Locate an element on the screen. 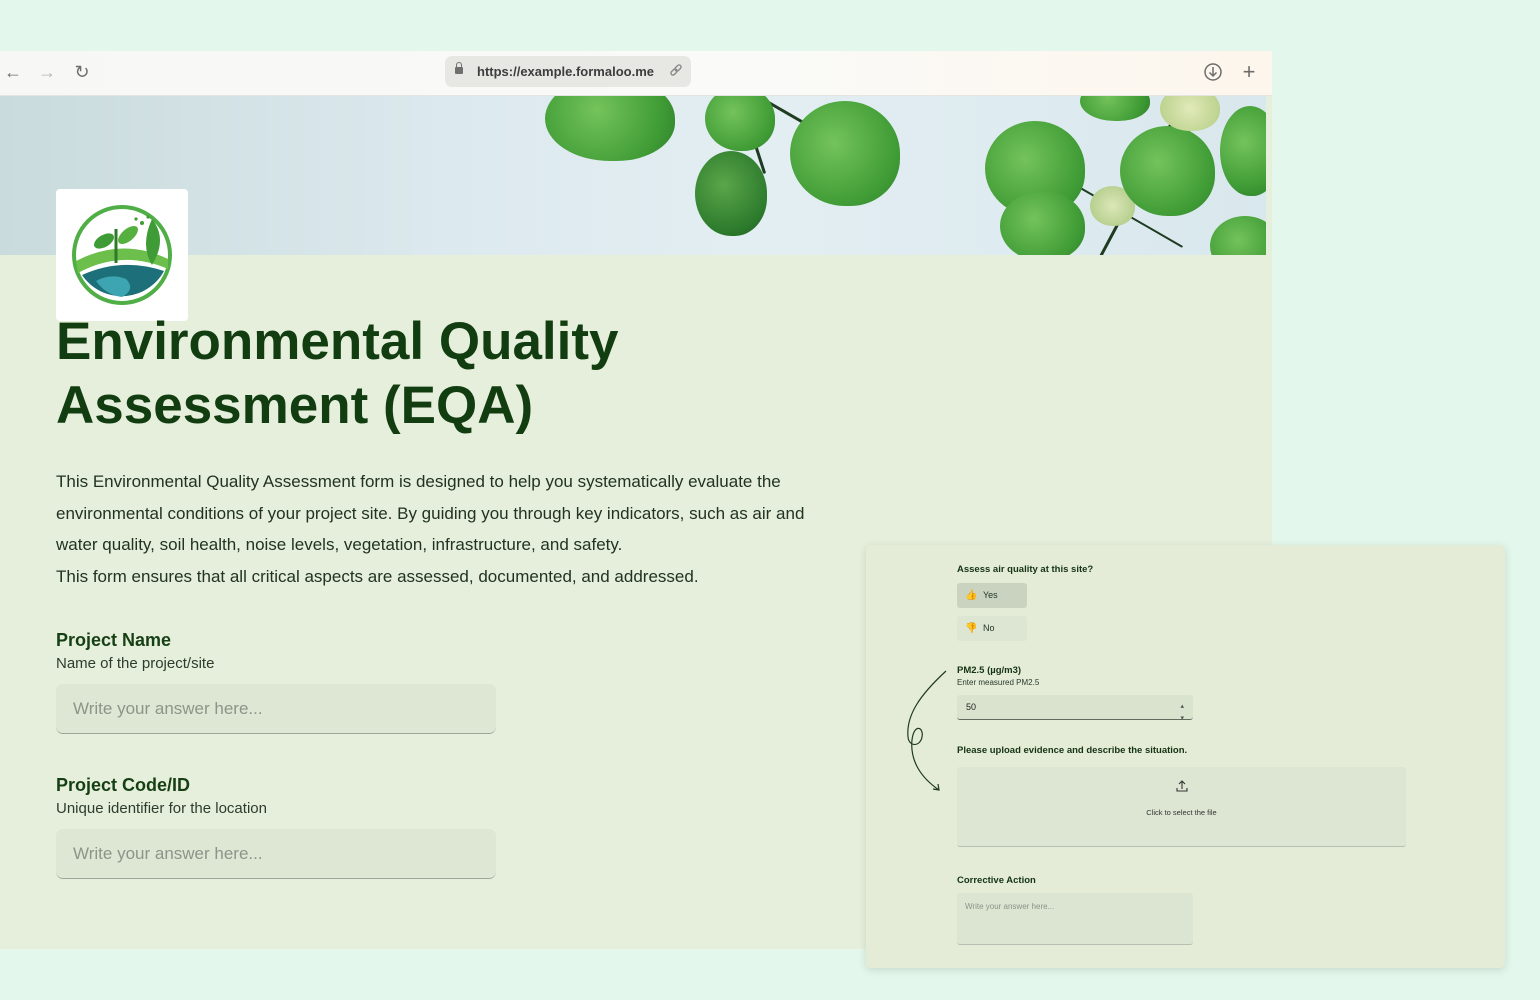  forward-arrow-icon: → is located at coordinates (47, 72).